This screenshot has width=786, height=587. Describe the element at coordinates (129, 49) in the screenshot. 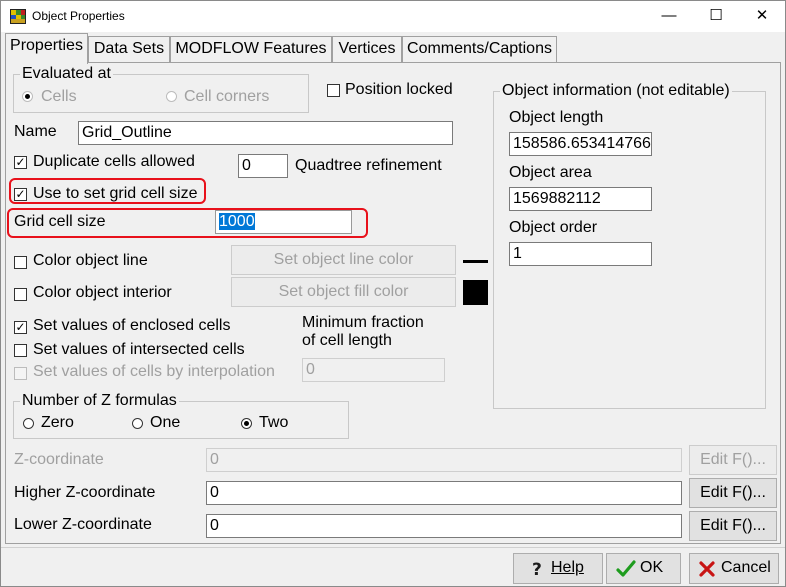

I see `tab-data-sets: Data Sets` at that location.